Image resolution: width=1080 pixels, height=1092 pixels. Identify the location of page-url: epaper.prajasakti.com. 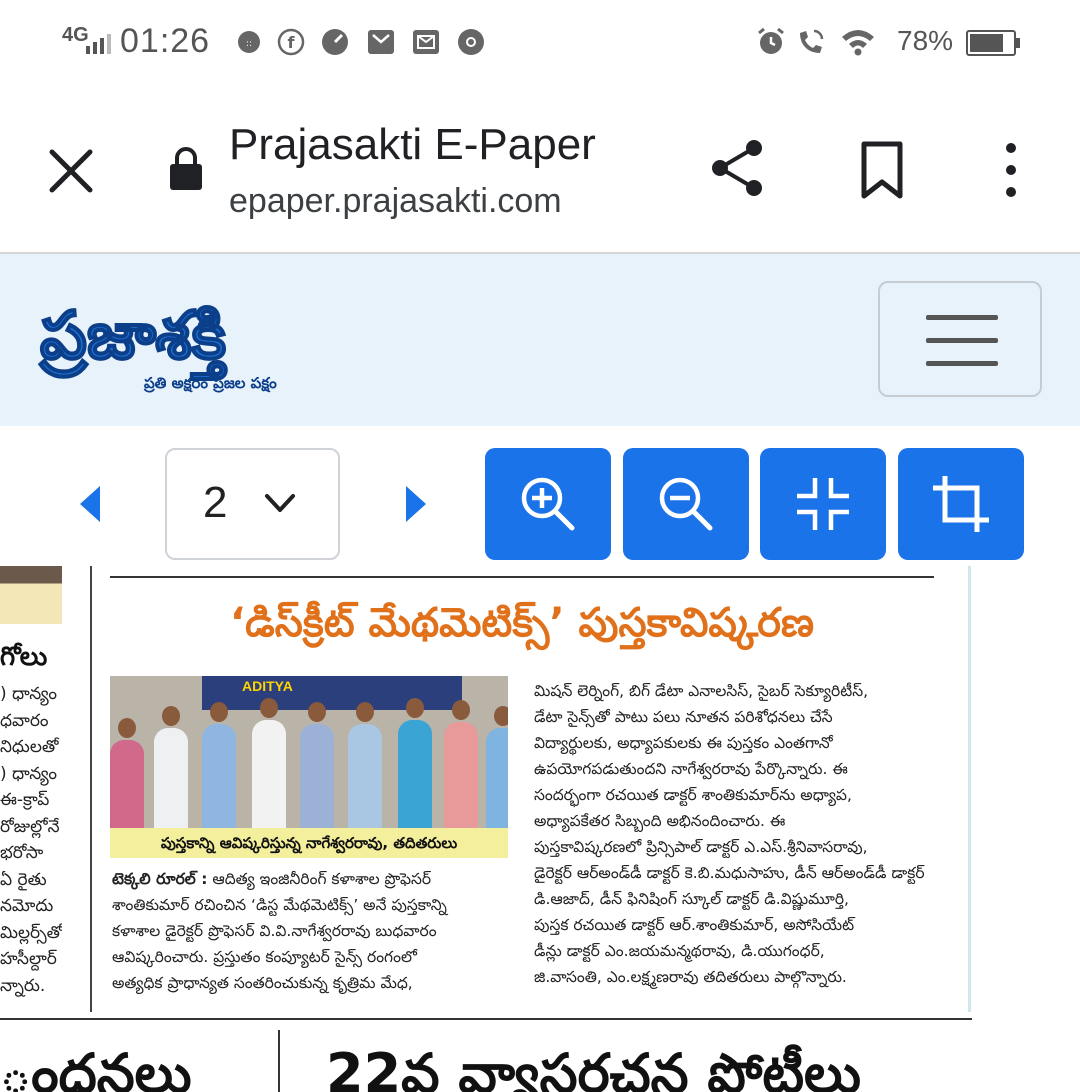
(395, 201).